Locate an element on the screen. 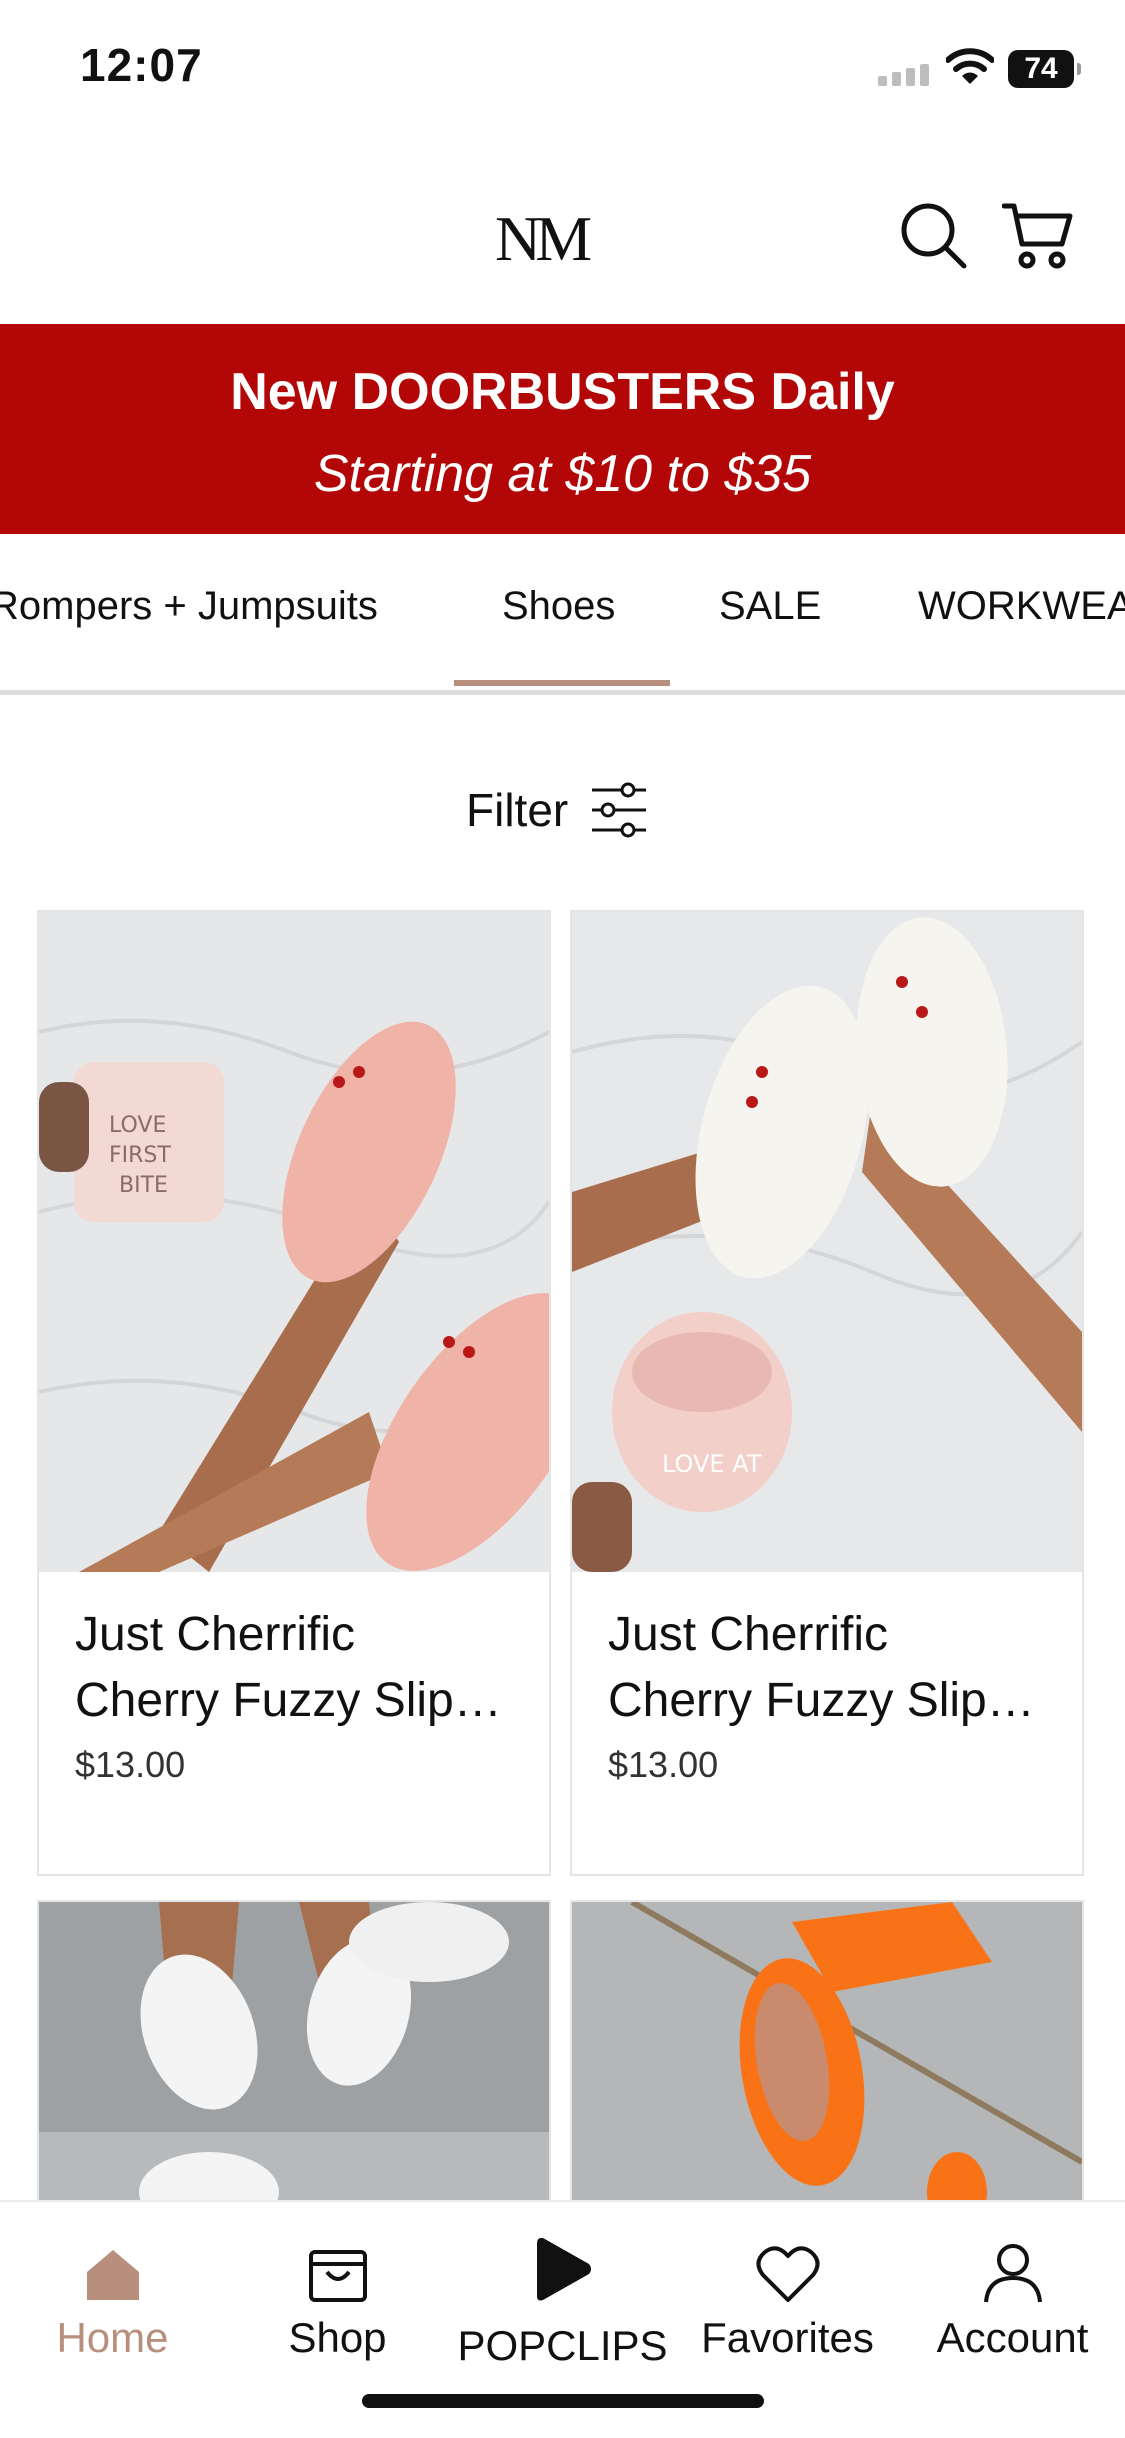 This screenshot has width=1125, height=2438. tab-shoes: Shoes is located at coordinates (558, 606).